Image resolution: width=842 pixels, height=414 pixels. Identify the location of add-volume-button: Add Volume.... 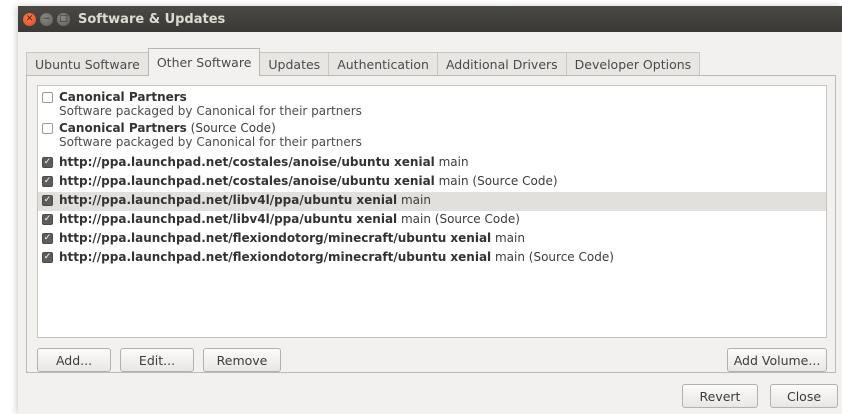
(777, 360).